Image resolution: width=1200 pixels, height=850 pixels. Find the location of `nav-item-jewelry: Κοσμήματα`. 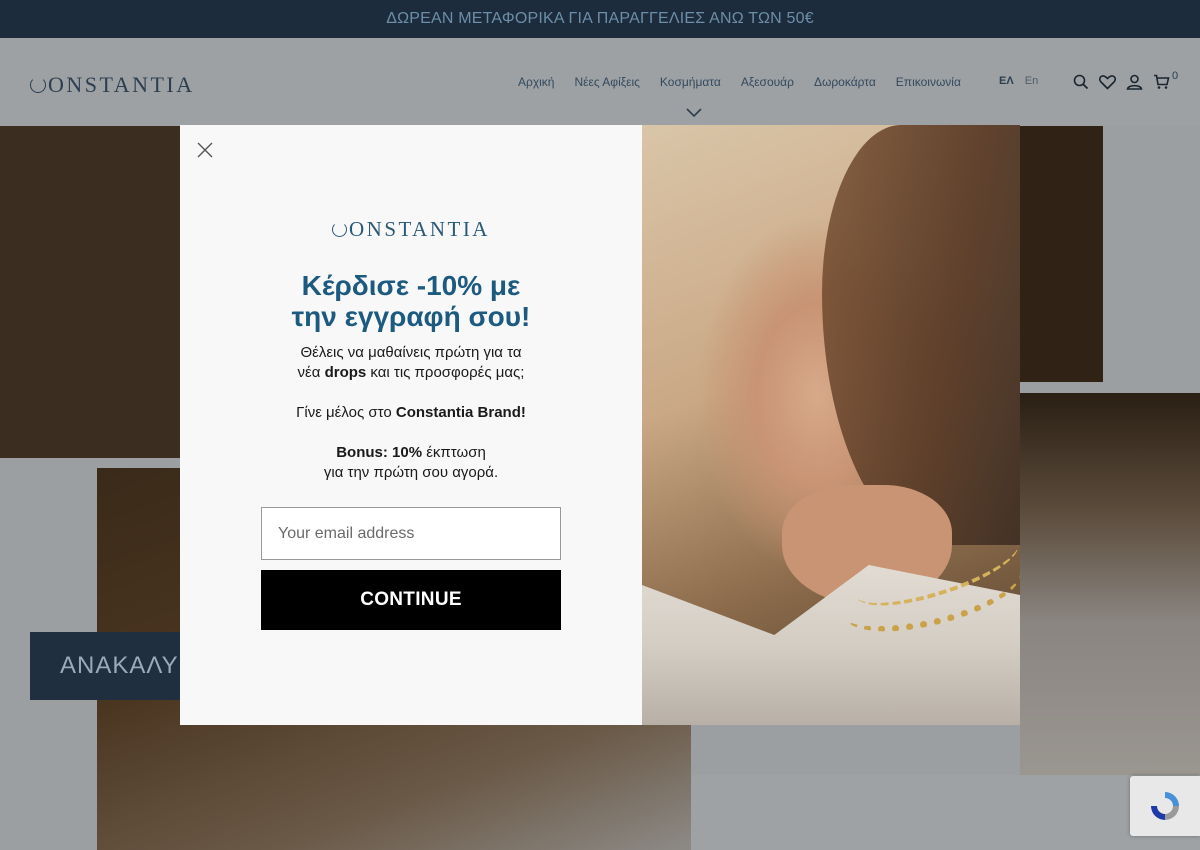

nav-item-jewelry: Κοσμήματα is located at coordinates (690, 82).